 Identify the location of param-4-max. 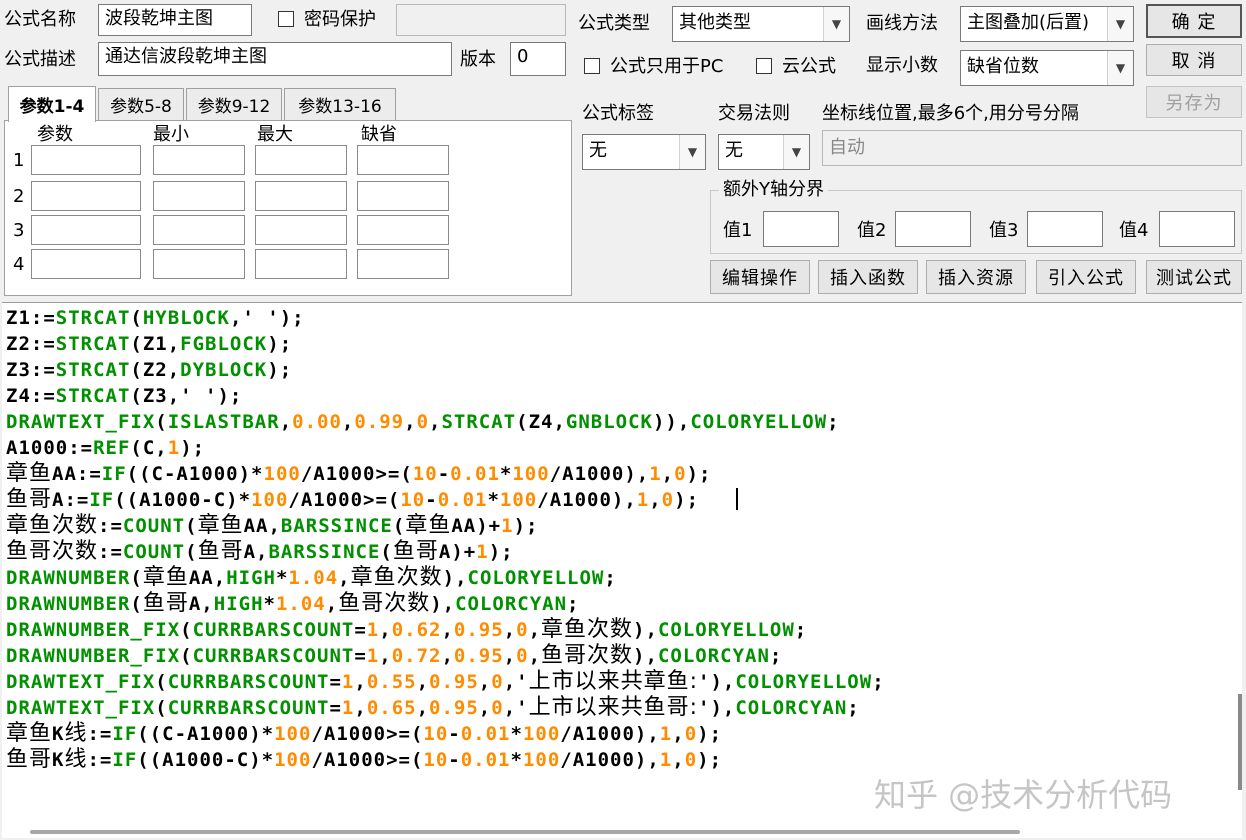
(301, 264).